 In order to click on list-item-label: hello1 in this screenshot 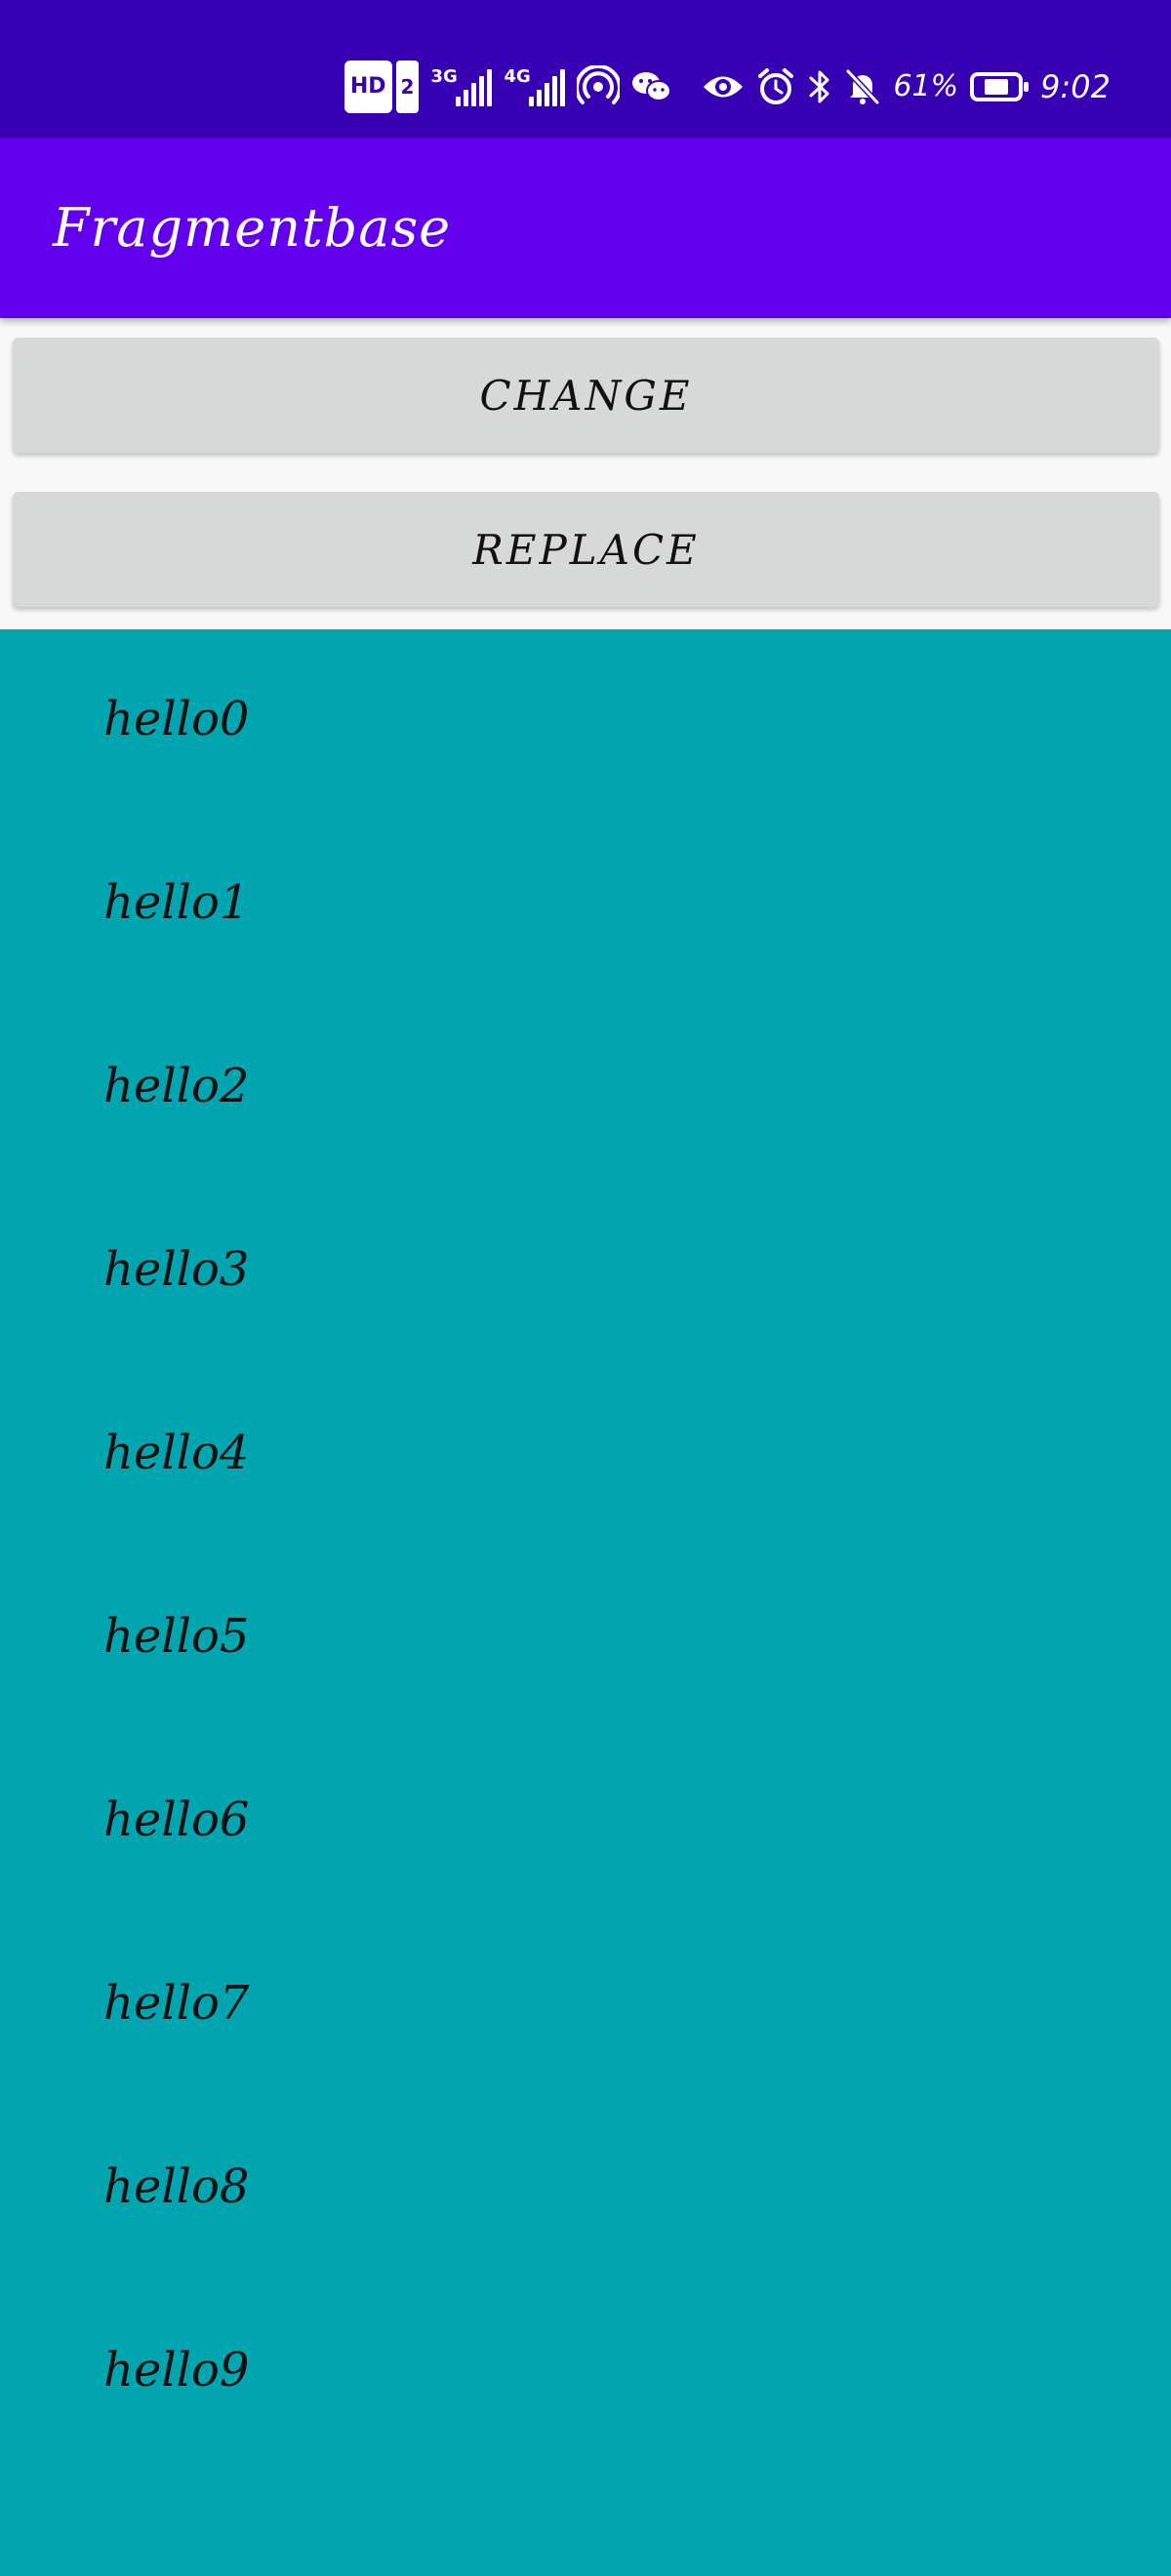, I will do `click(176, 902)`.